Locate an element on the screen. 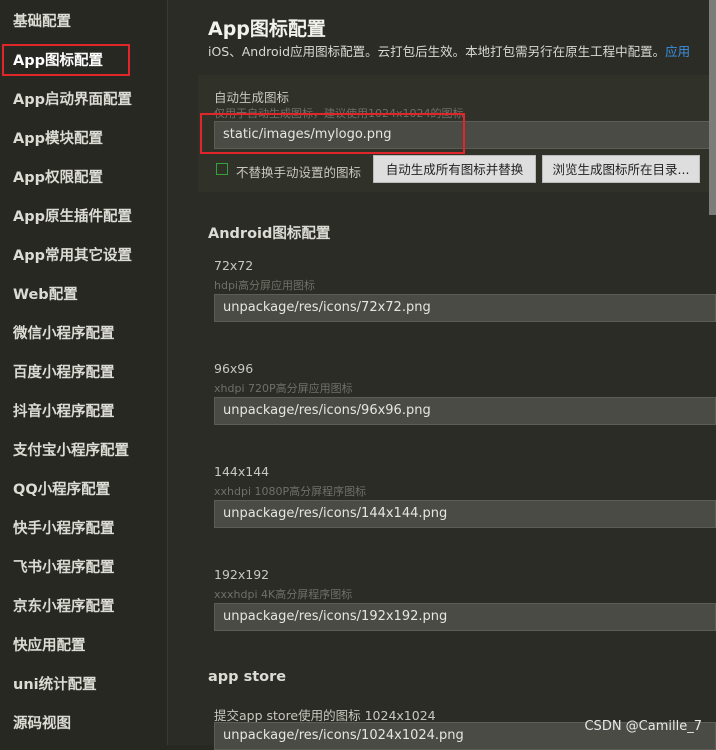  vertical-scrollbar is located at coordinates (712, 107).